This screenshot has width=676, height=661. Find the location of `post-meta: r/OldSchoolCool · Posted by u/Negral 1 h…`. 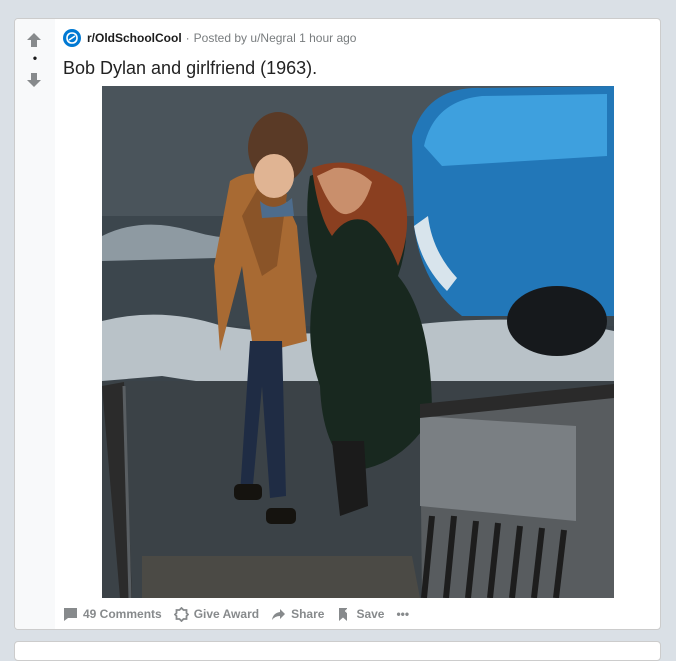

post-meta: r/OldSchoolCool · Posted by u/Negral 1 h… is located at coordinates (209, 38).